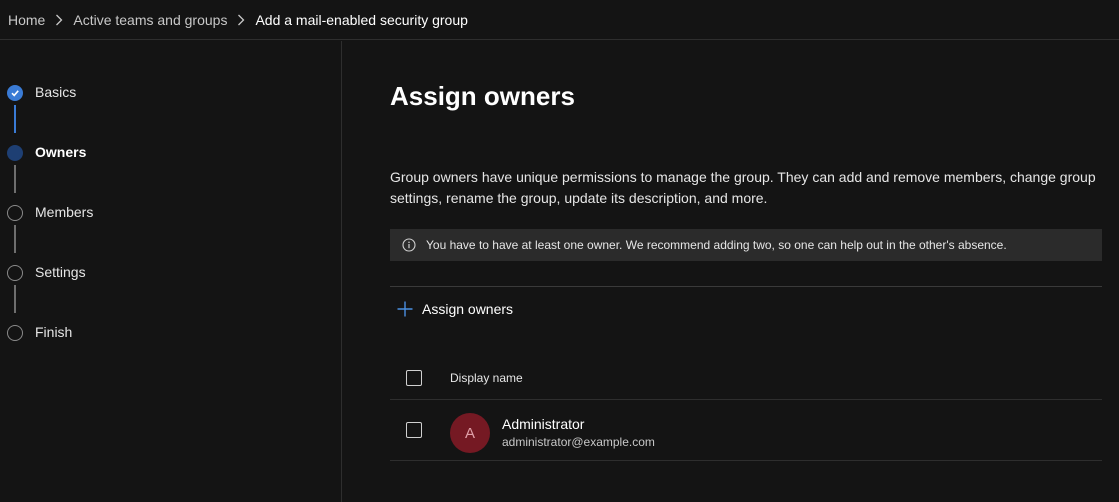  What do you see at coordinates (361, 19) in the screenshot?
I see `breadcrumb-current: Add a mail-enabled security group` at bounding box center [361, 19].